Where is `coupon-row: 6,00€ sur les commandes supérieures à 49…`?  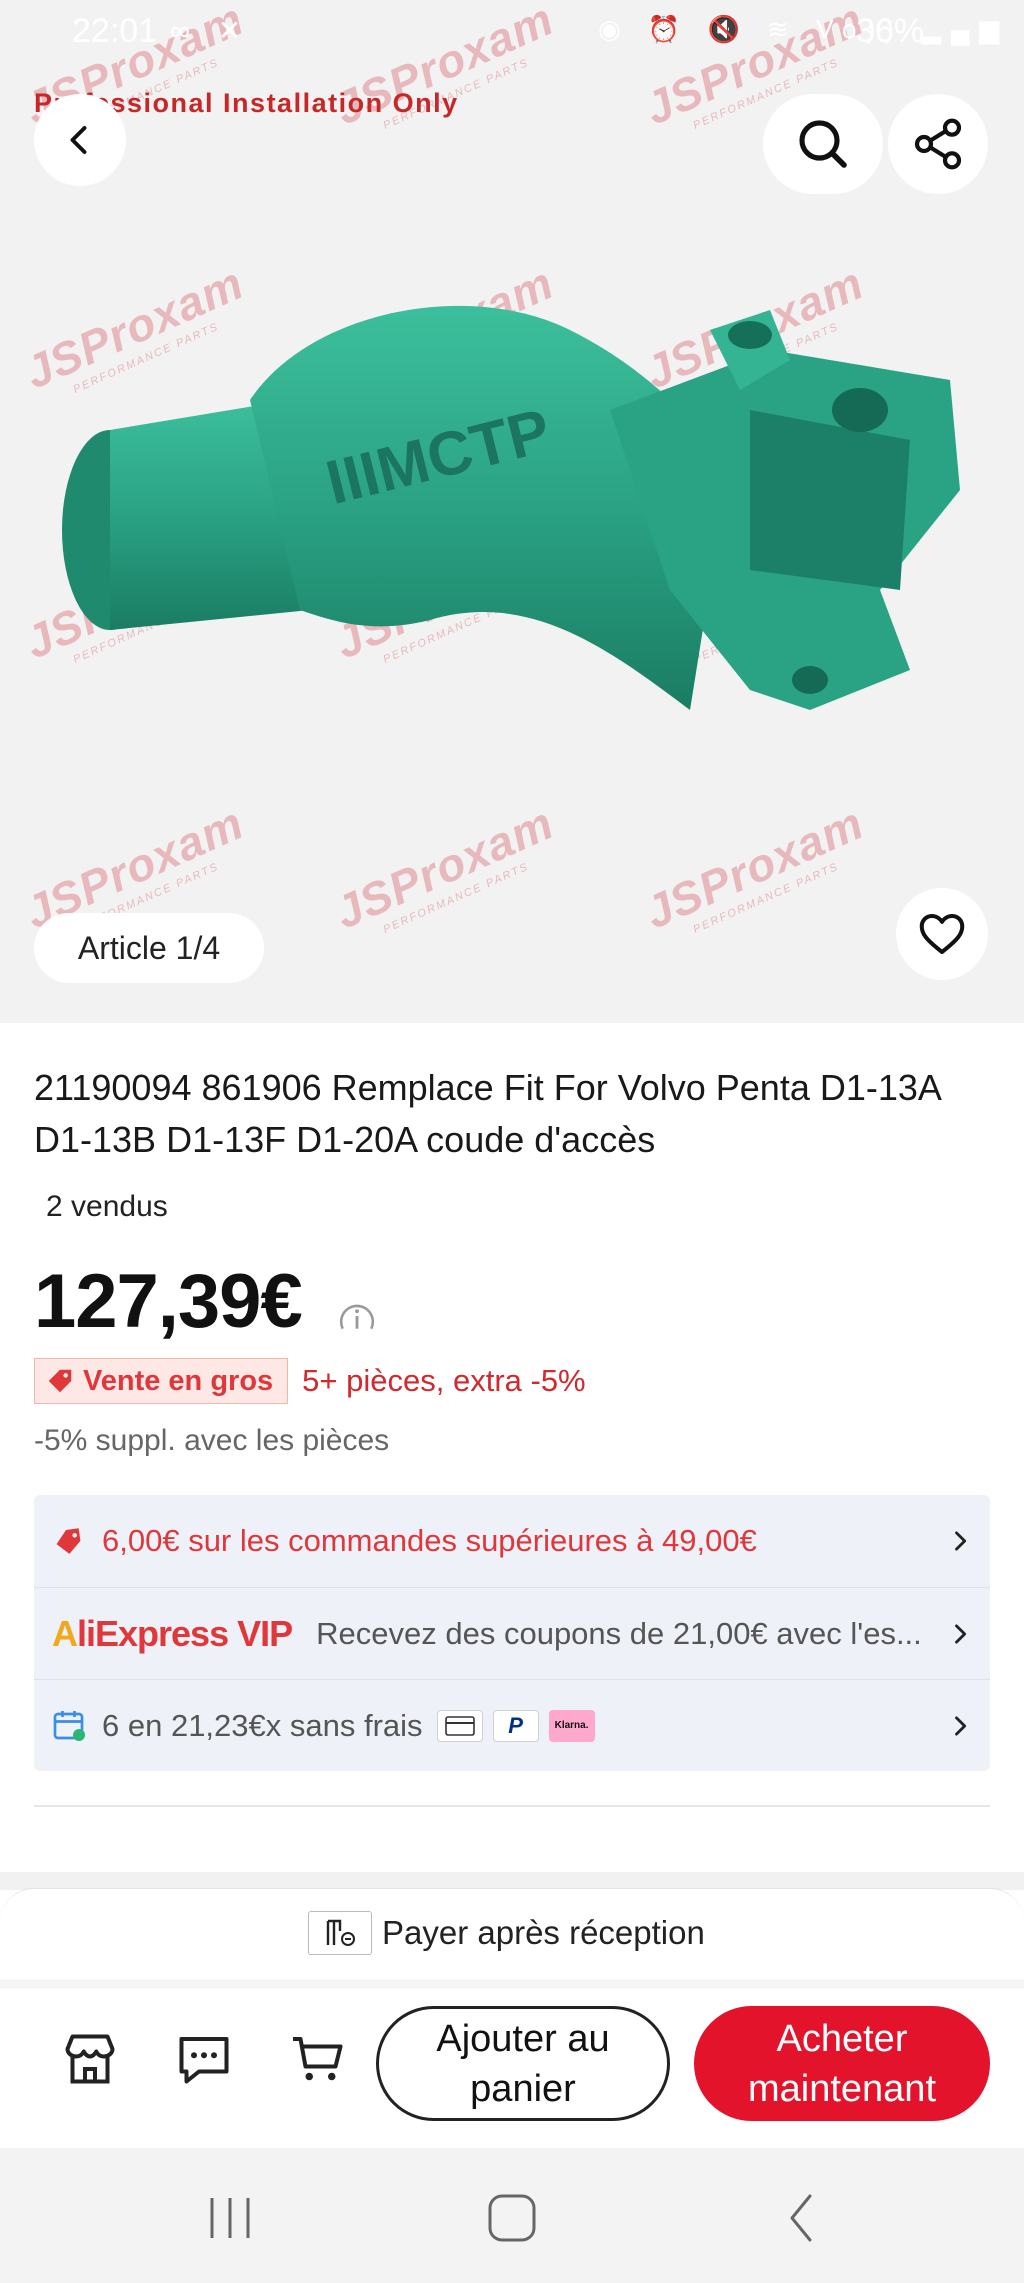
coupon-row: 6,00€ sur les commandes supérieures à 49… is located at coordinates (512, 1541).